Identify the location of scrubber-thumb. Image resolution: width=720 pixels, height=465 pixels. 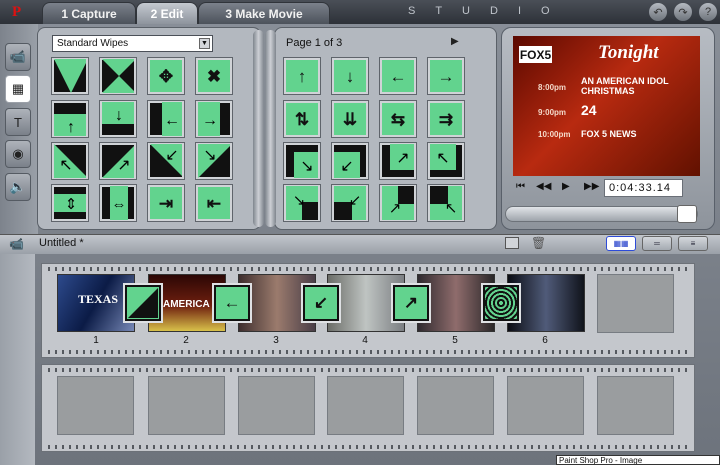
(687, 214).